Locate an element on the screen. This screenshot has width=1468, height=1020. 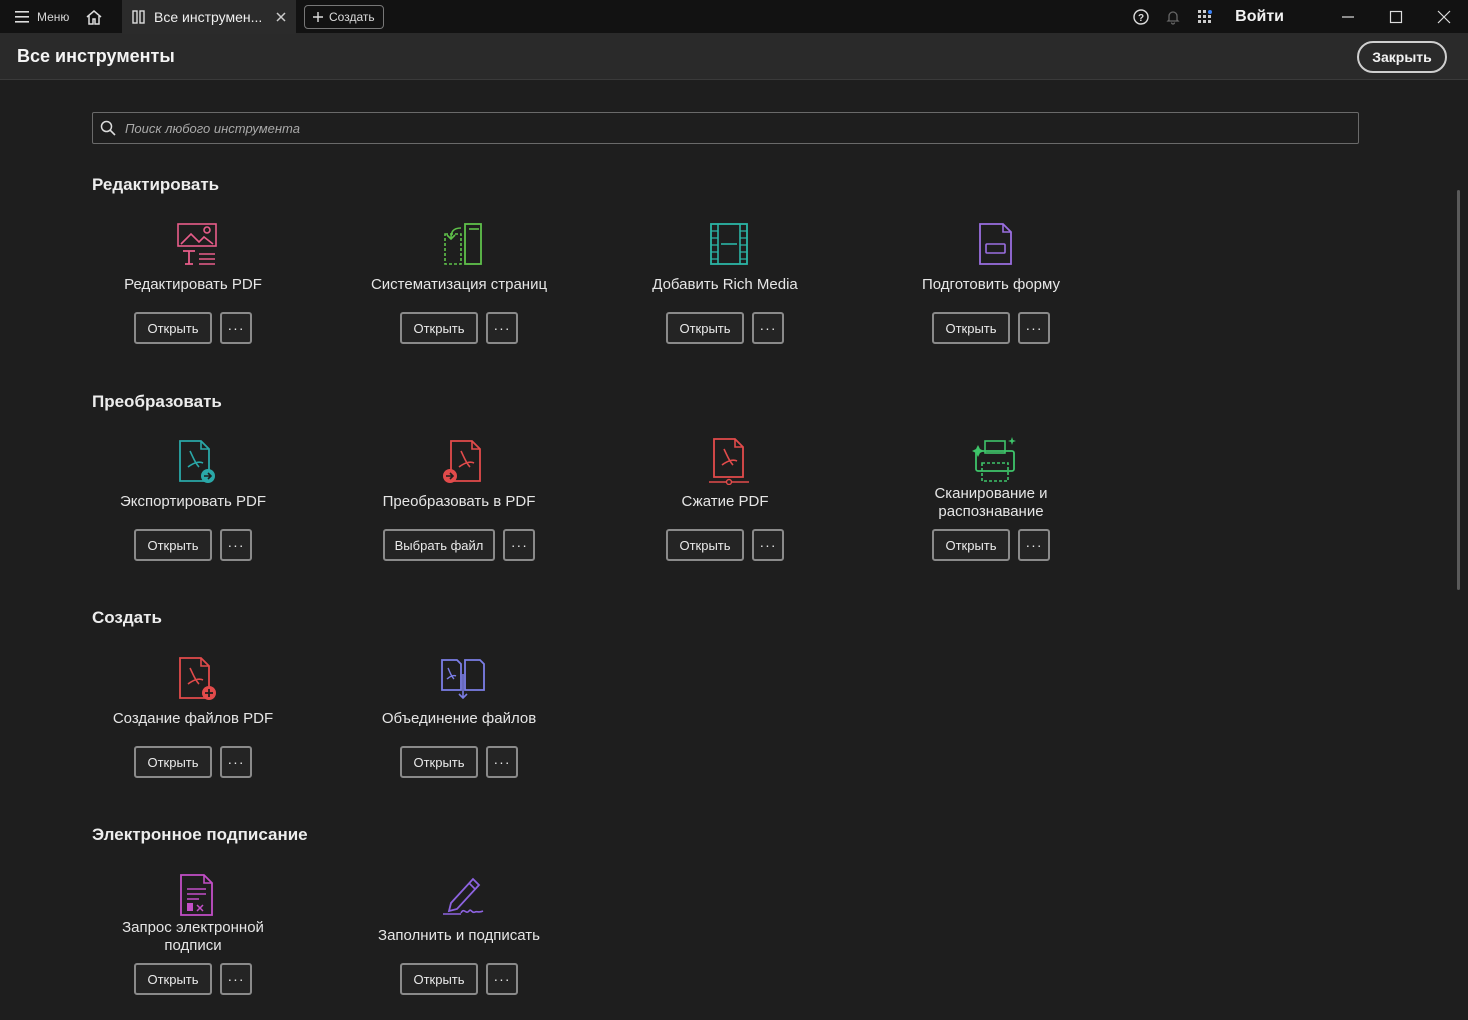
tool-create-pdf: Создание файлов PDF Открыть ··· is located at coordinates (193, 724).